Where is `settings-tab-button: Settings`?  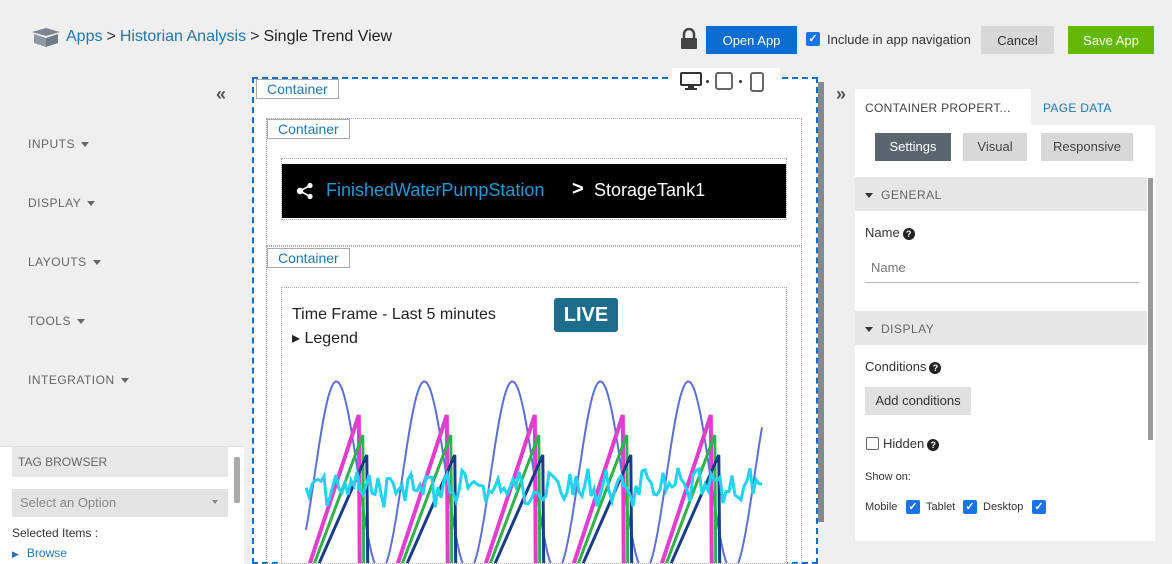 settings-tab-button: Settings is located at coordinates (913, 147).